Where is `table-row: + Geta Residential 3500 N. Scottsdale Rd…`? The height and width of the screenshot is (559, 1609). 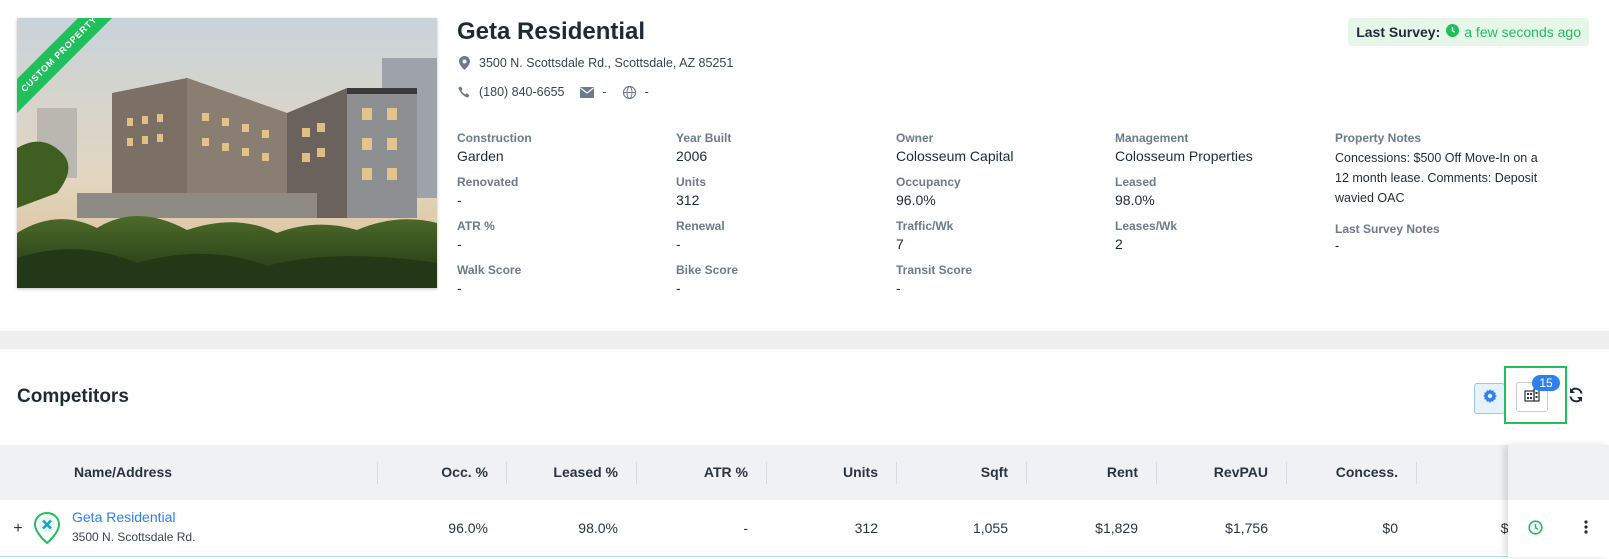 table-row: + Geta Residential 3500 N. Scottsdale Rd… is located at coordinates (804, 528).